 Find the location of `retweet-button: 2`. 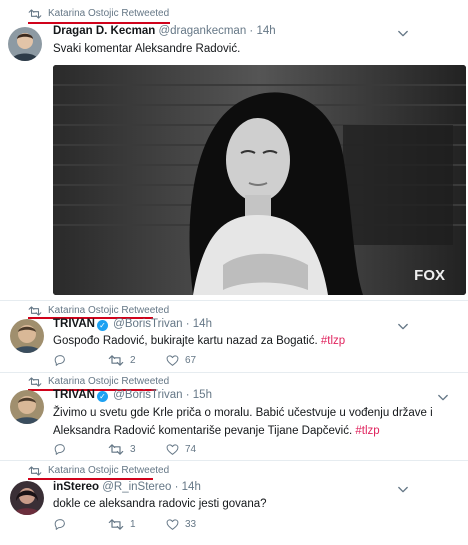

retweet-button: 2 is located at coordinates (137, 360).